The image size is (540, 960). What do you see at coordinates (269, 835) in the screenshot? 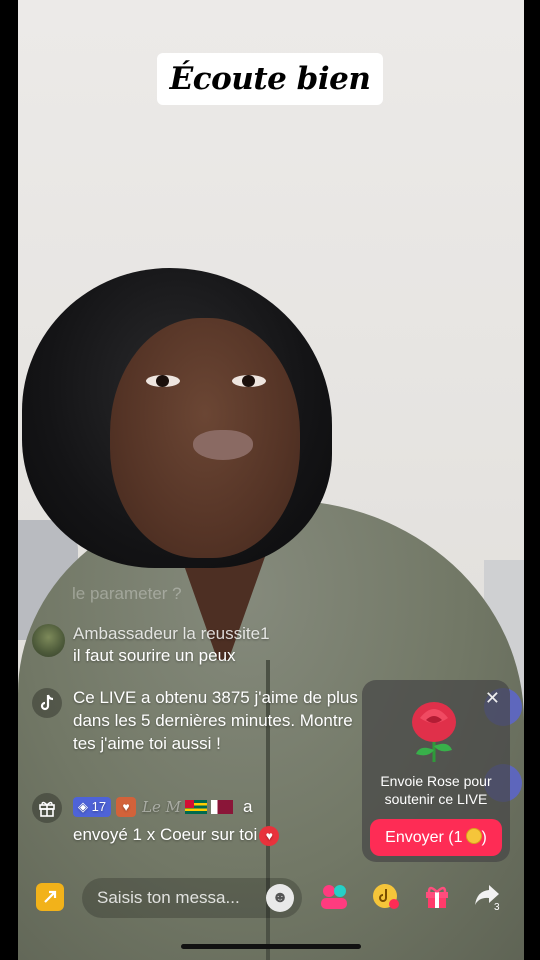
I see `heart-gift-icon: ♥` at bounding box center [269, 835].